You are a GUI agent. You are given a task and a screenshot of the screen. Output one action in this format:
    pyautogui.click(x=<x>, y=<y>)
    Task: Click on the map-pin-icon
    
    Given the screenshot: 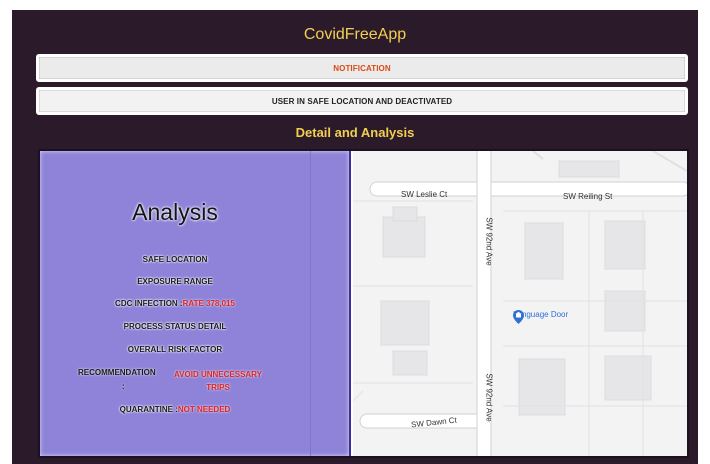 What is the action you would take?
    pyautogui.click(x=518, y=317)
    